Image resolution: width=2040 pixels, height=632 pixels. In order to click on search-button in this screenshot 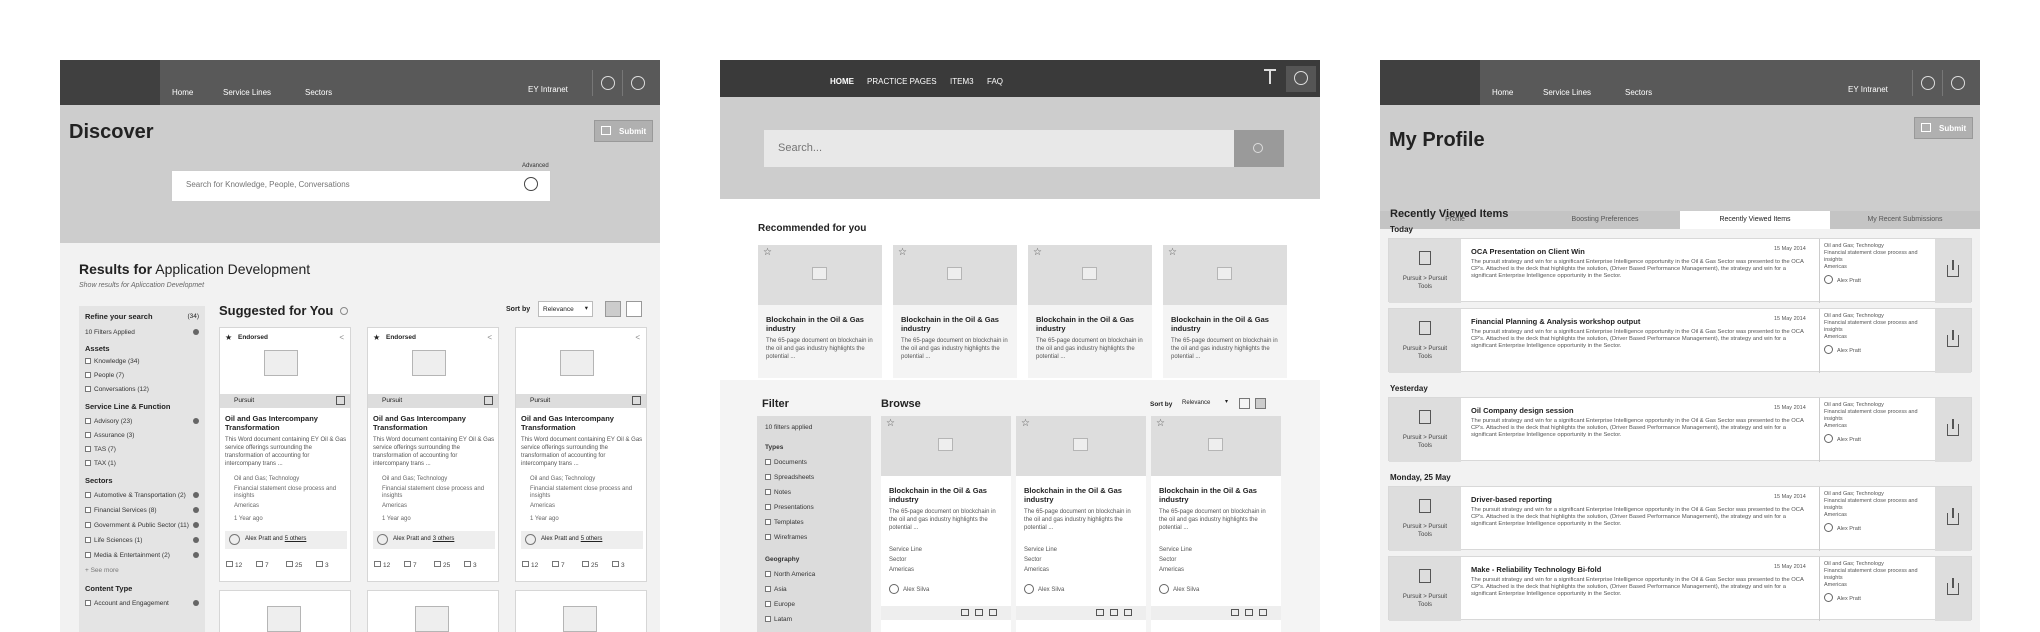, I will do `click(1259, 148)`.